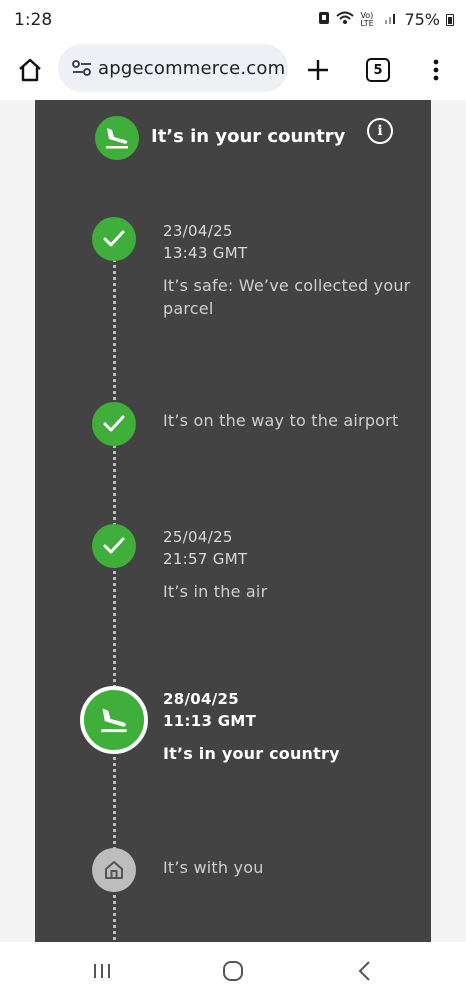  What do you see at coordinates (345, 20) in the screenshot?
I see `wifi-icon` at bounding box center [345, 20].